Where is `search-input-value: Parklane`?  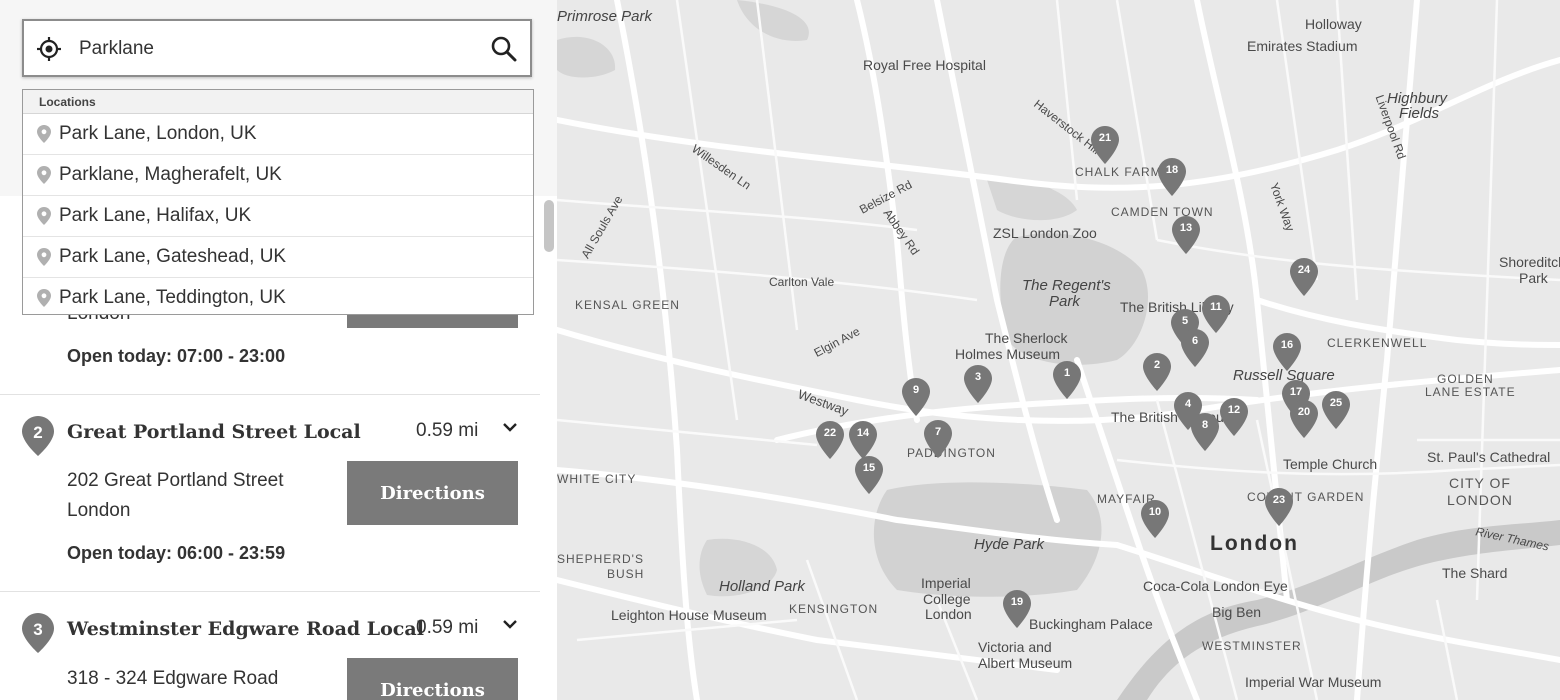
search-input-value: Parklane is located at coordinates (116, 49).